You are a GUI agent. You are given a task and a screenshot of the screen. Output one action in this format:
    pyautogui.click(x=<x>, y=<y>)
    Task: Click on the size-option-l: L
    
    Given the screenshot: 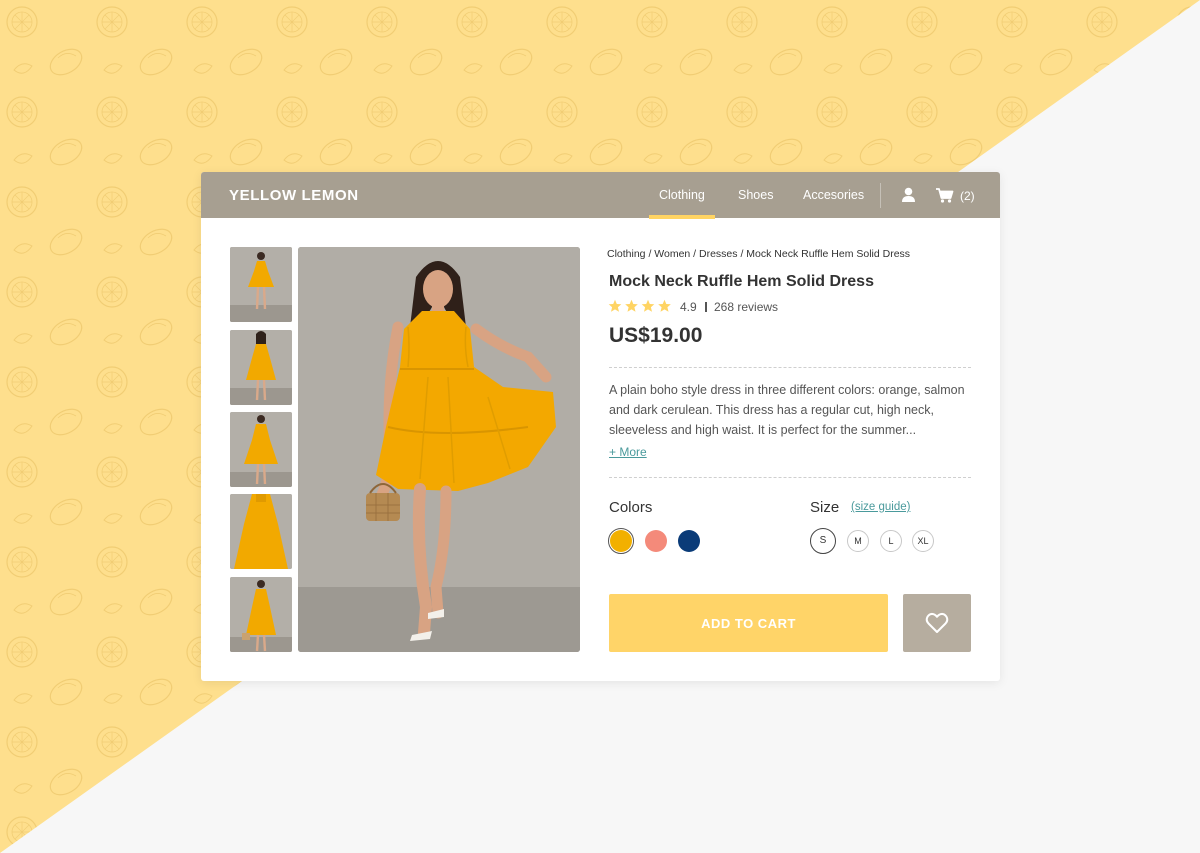 What is the action you would take?
    pyautogui.click(x=891, y=541)
    